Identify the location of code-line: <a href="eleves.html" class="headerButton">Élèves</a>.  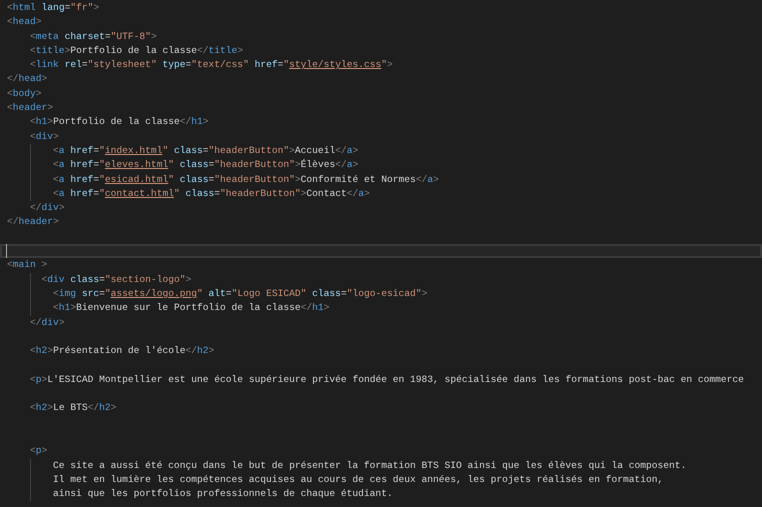
(205, 165).